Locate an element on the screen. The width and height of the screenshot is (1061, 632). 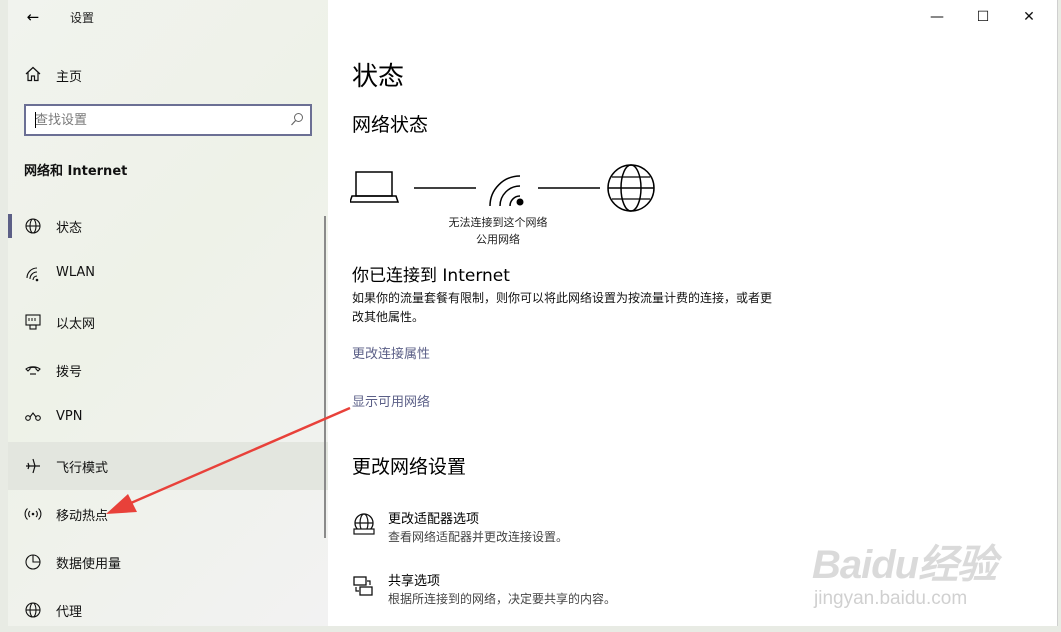
change-network-settings-heading: 更改网络设置 is located at coordinates (409, 467).